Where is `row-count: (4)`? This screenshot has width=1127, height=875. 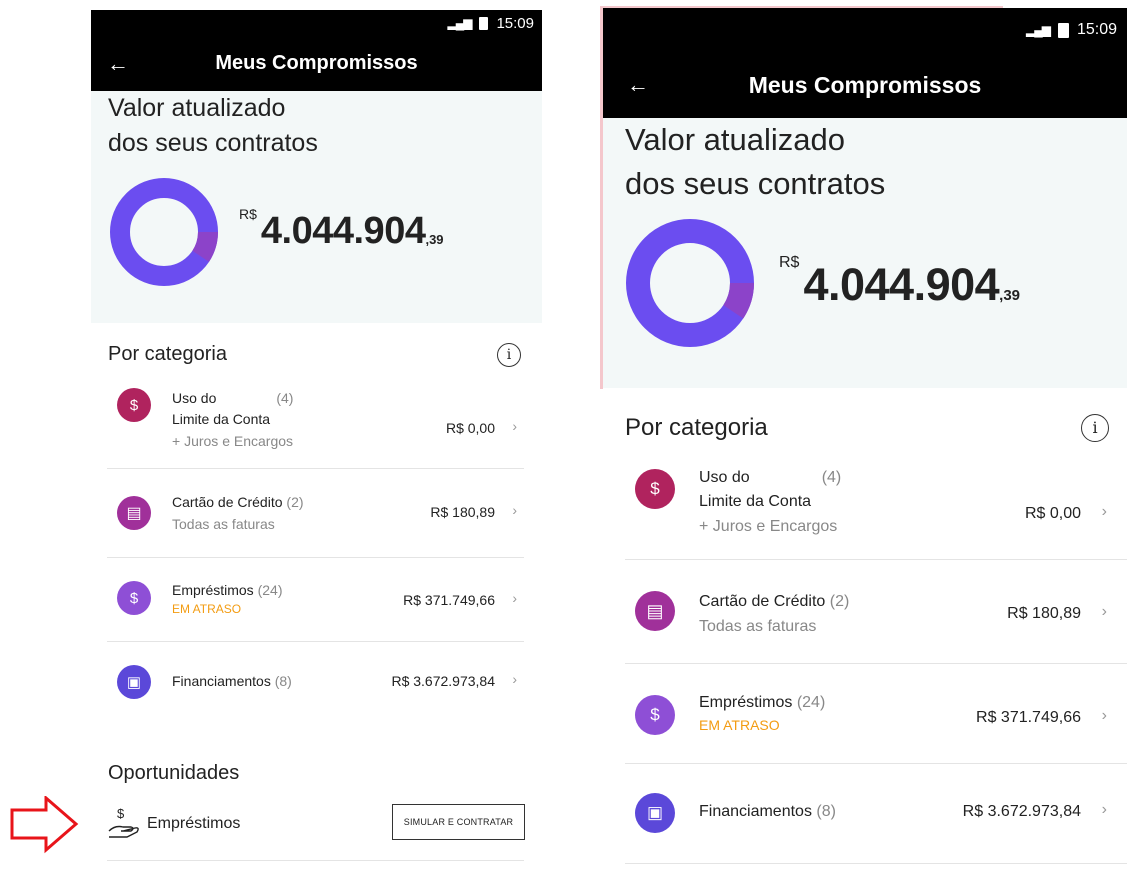 row-count: (4) is located at coordinates (831, 477).